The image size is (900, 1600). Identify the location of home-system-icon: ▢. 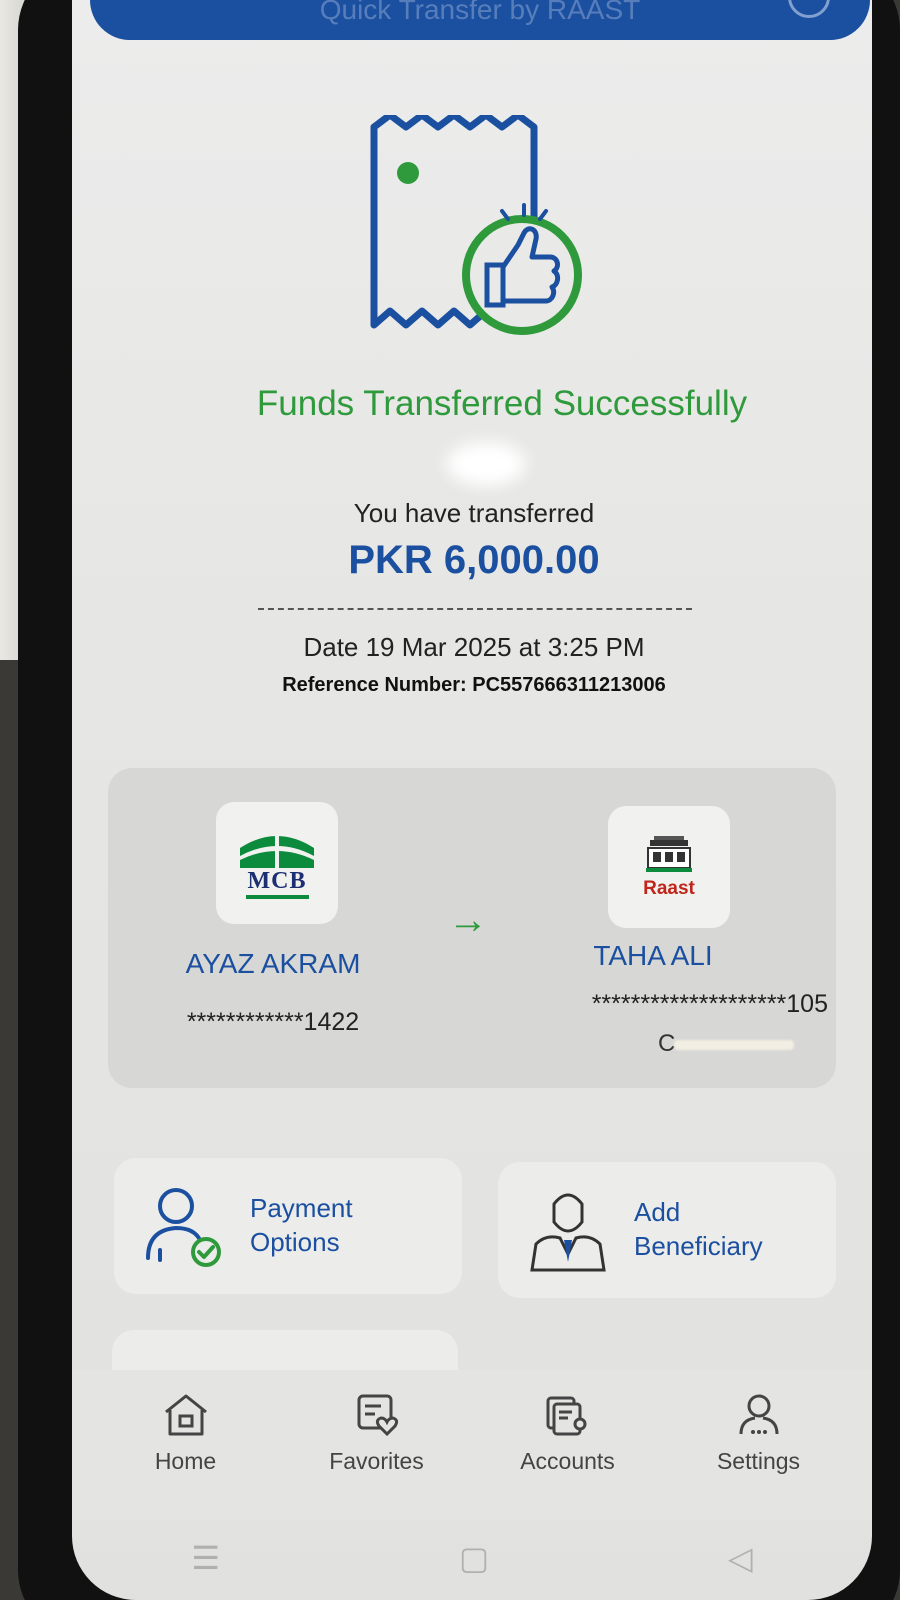
(474, 1558).